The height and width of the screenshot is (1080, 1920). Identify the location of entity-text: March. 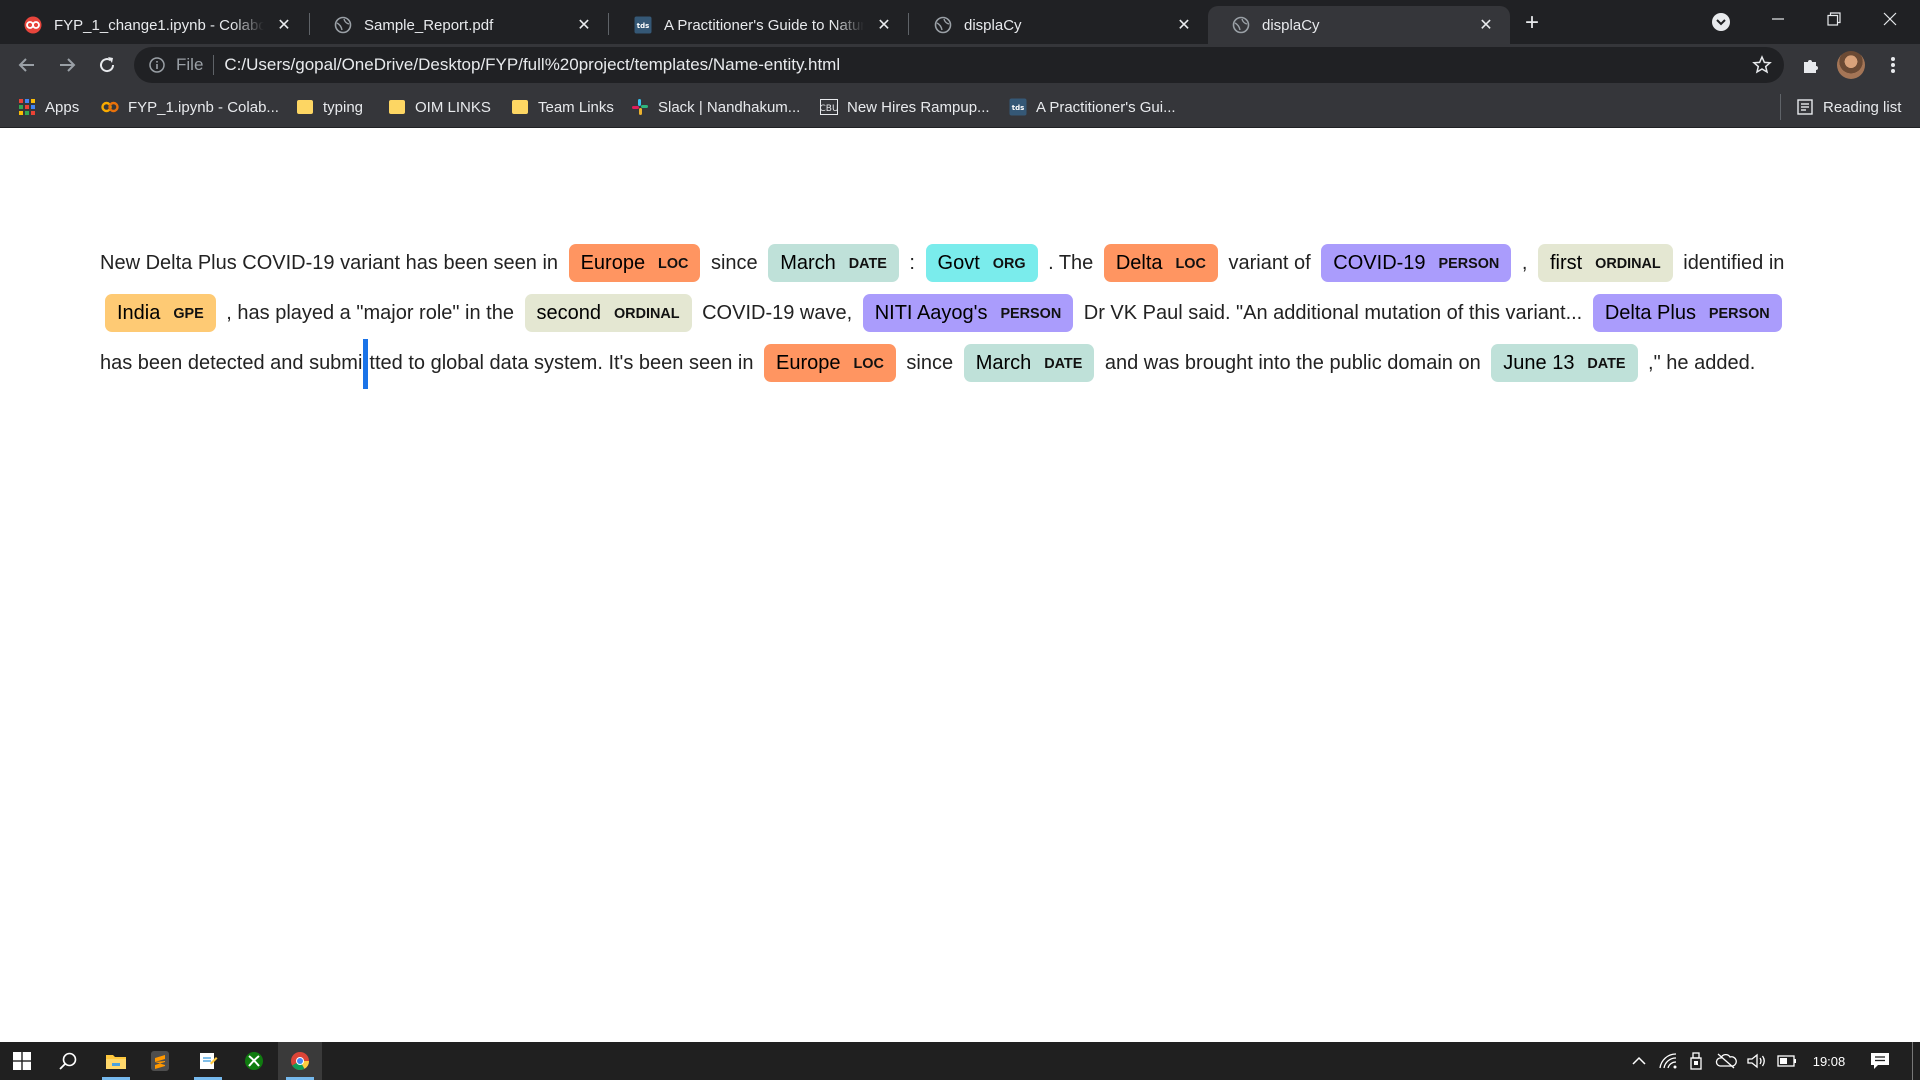
(808, 263).